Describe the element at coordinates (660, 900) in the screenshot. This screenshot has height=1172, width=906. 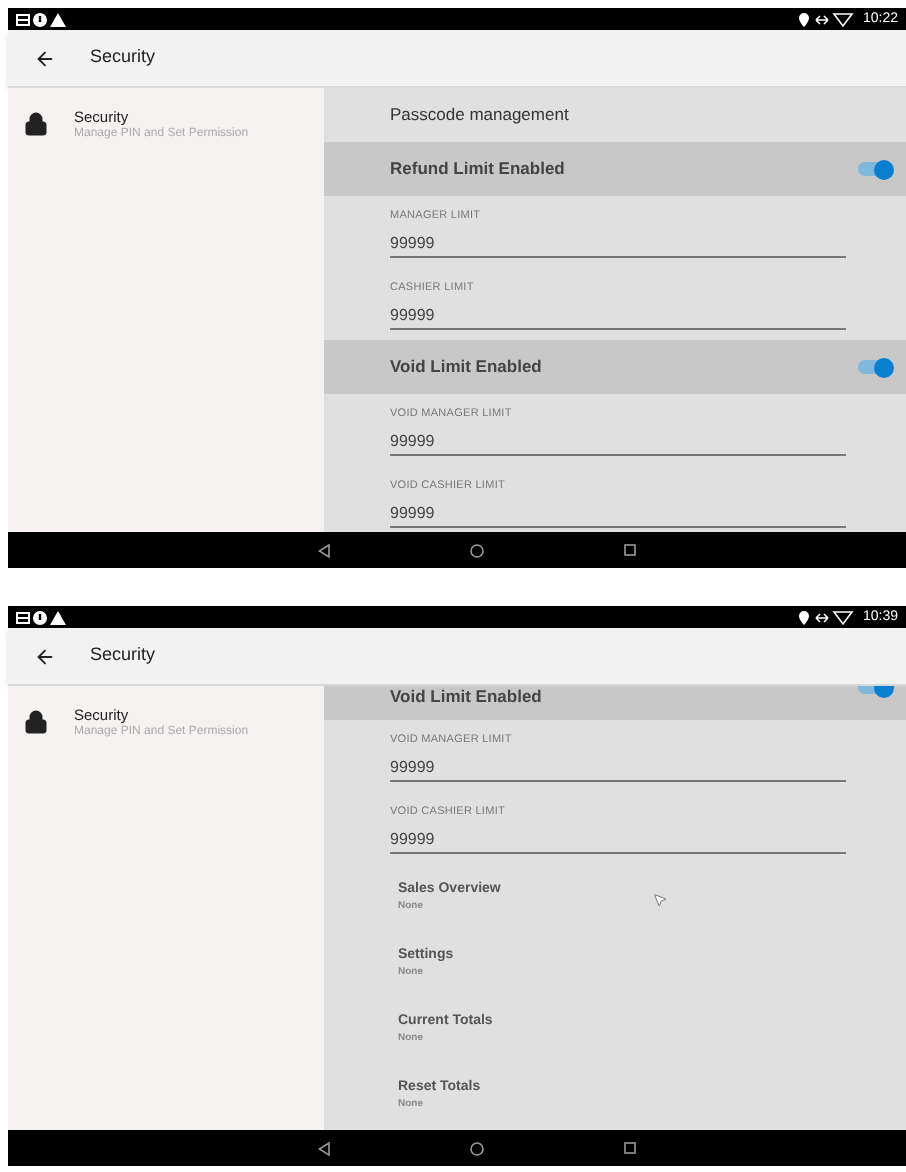
I see `mouse-pointer-icon` at that location.